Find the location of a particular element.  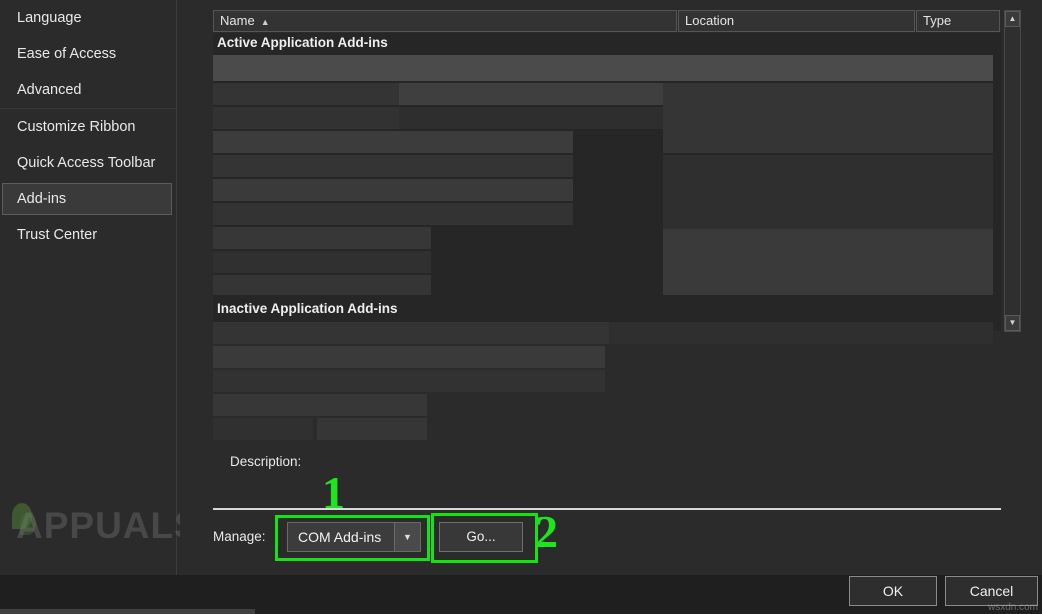

sidebar-item-trust-center: Trust Center is located at coordinates (88, 235).